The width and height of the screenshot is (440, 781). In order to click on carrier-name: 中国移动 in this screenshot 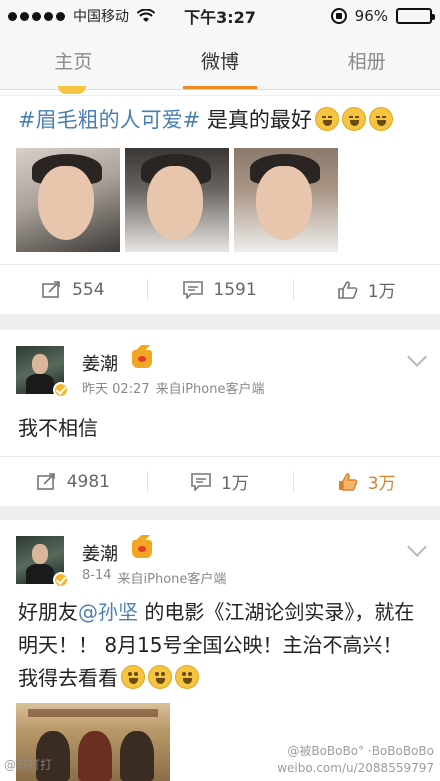, I will do `click(101, 17)`.